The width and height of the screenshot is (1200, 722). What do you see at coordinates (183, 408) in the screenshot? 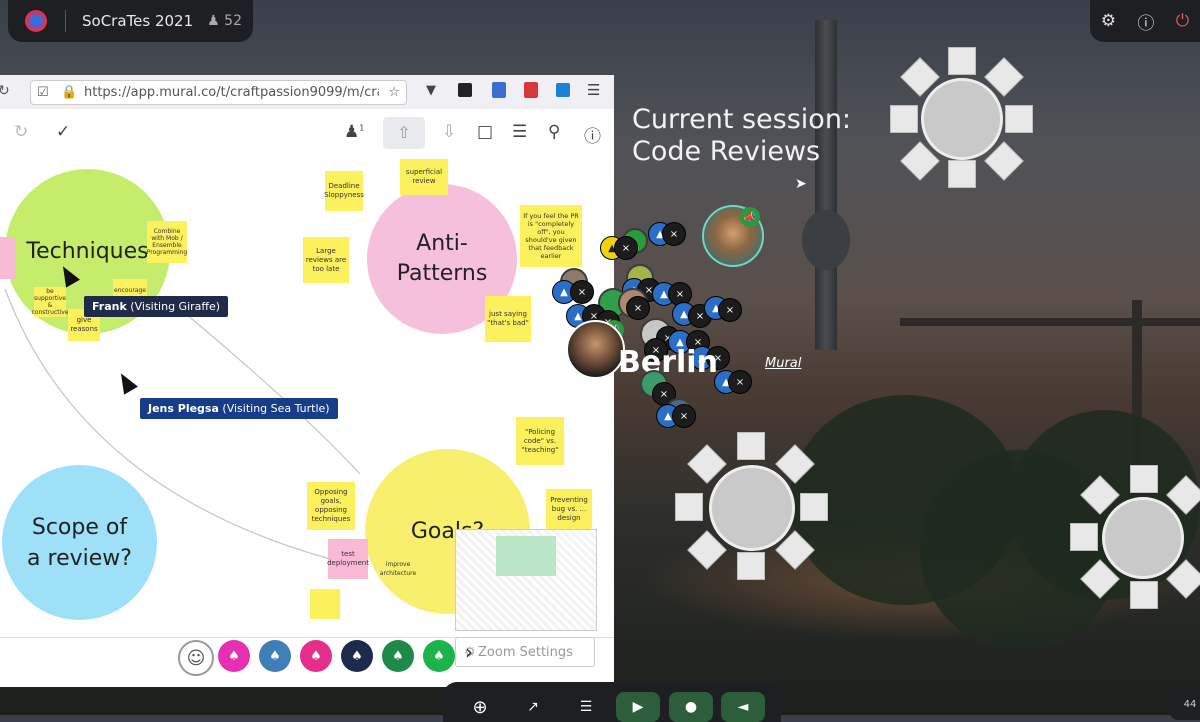
I see `cursor-name: Jens Plegsa` at bounding box center [183, 408].